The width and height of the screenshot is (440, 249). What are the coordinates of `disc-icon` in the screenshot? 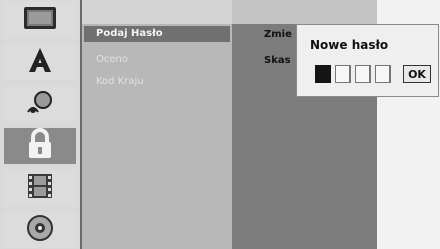 It's located at (40, 230).